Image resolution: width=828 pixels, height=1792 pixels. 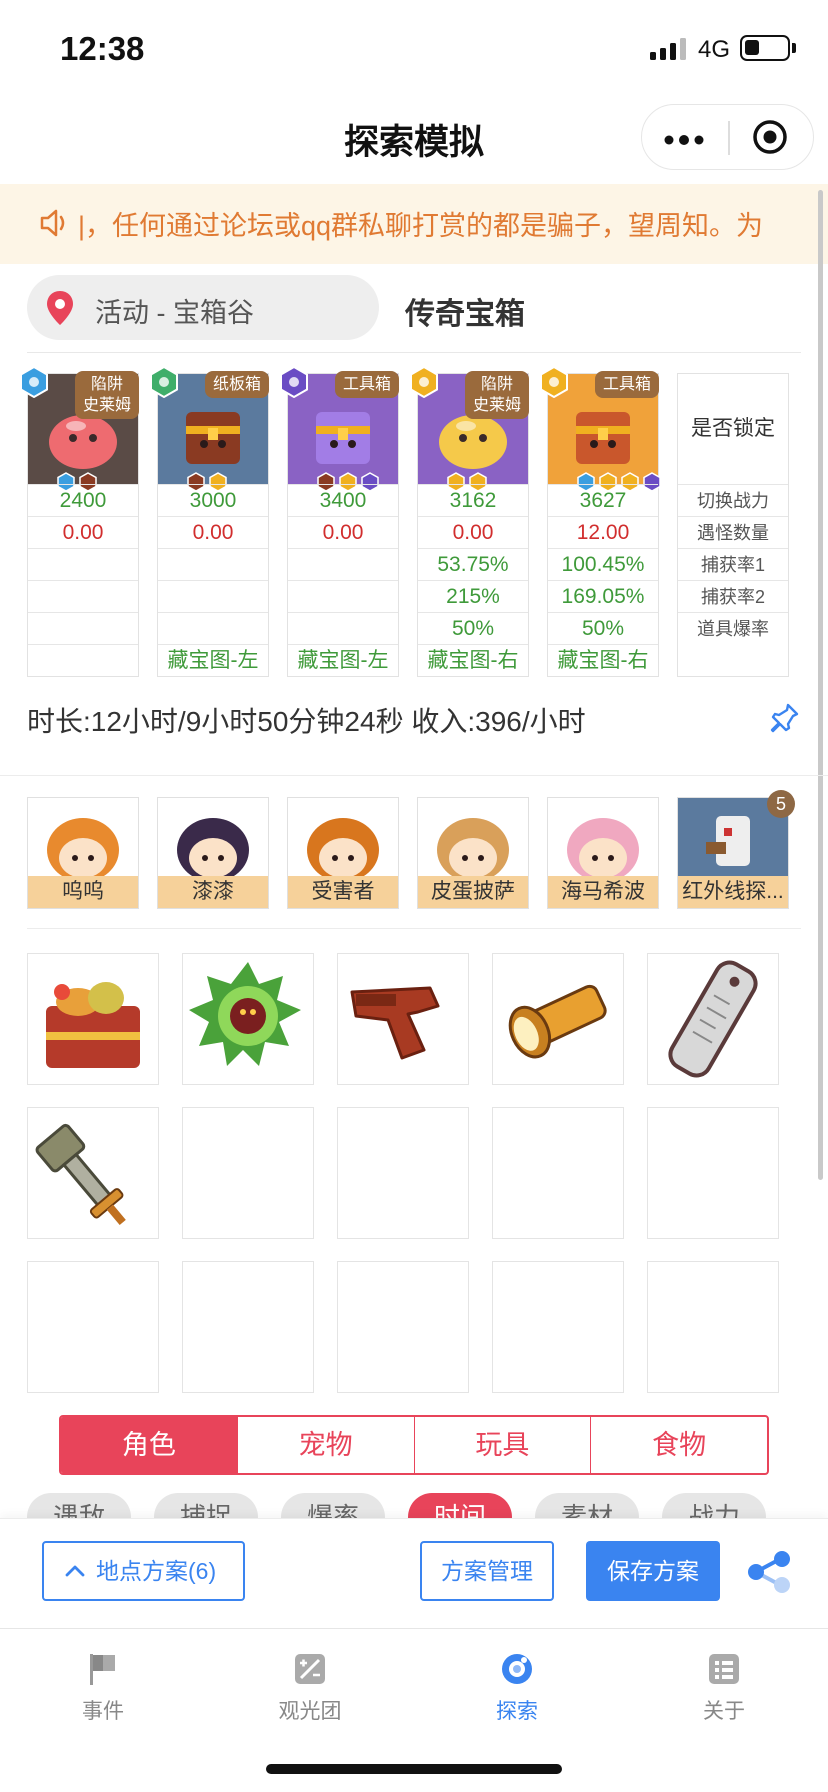 I want to click on character-count-badge: 5, so click(x=781, y=804).